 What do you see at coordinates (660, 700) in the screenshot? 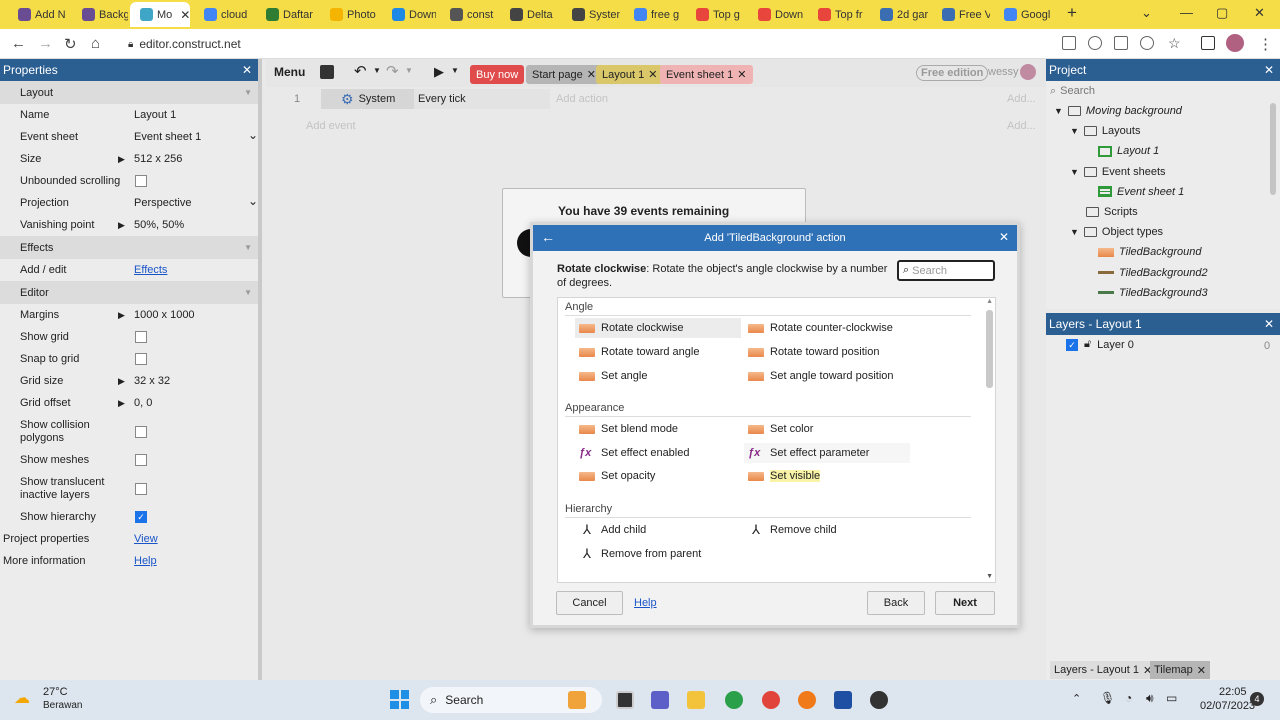
I see `teams-icon` at bounding box center [660, 700].